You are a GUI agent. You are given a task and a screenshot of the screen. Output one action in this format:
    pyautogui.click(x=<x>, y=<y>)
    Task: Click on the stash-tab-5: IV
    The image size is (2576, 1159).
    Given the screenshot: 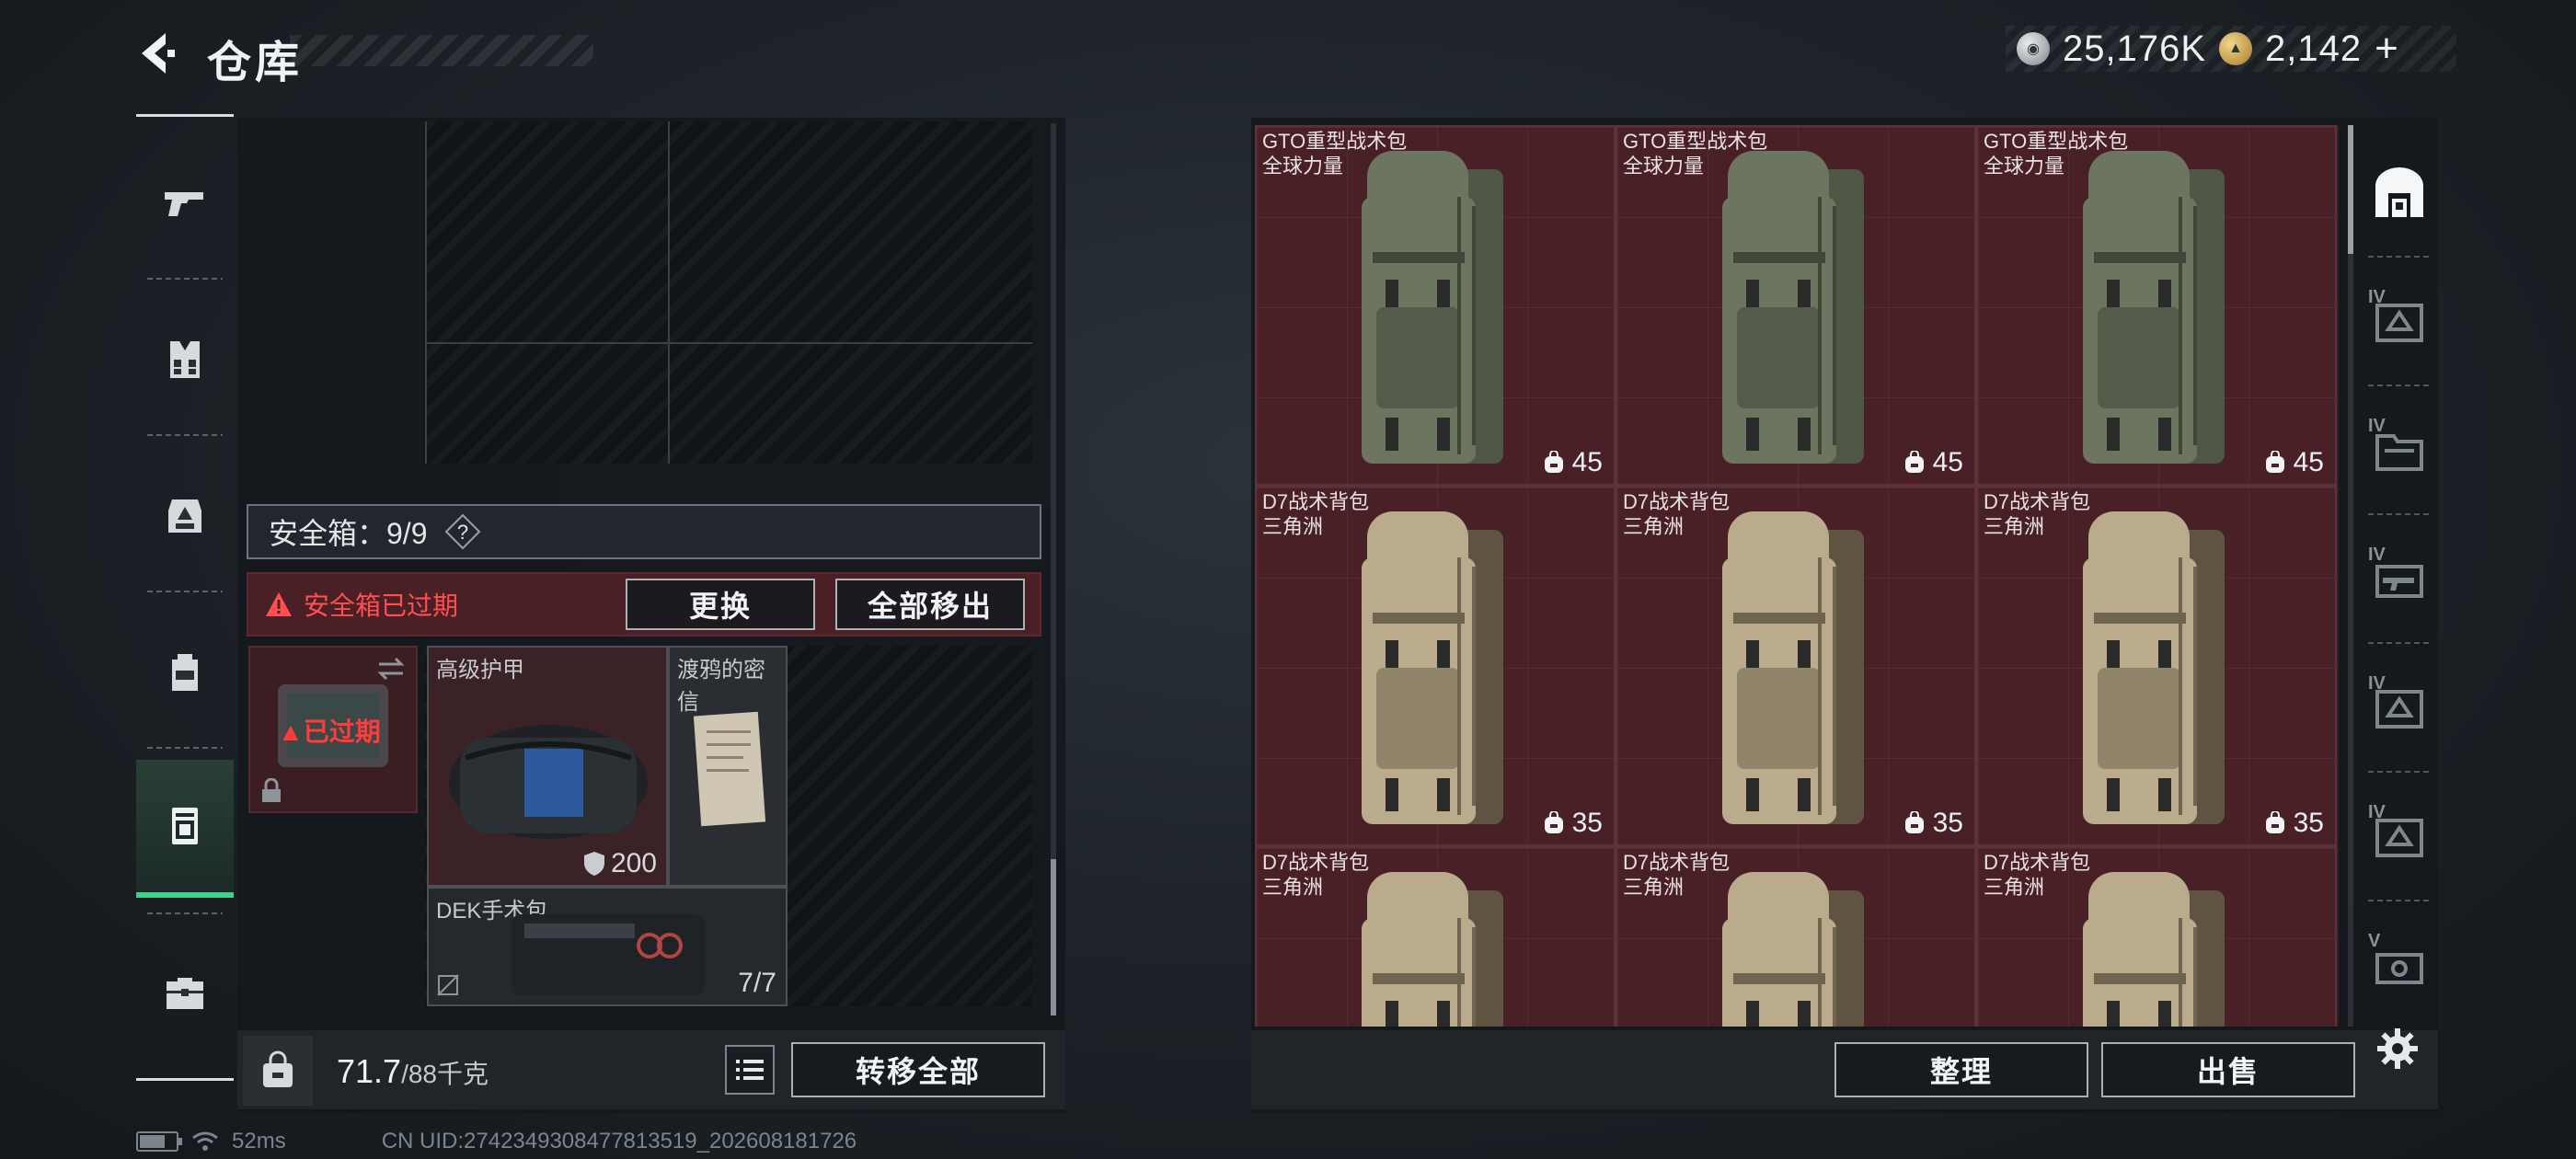 What is the action you would take?
    pyautogui.click(x=2399, y=837)
    